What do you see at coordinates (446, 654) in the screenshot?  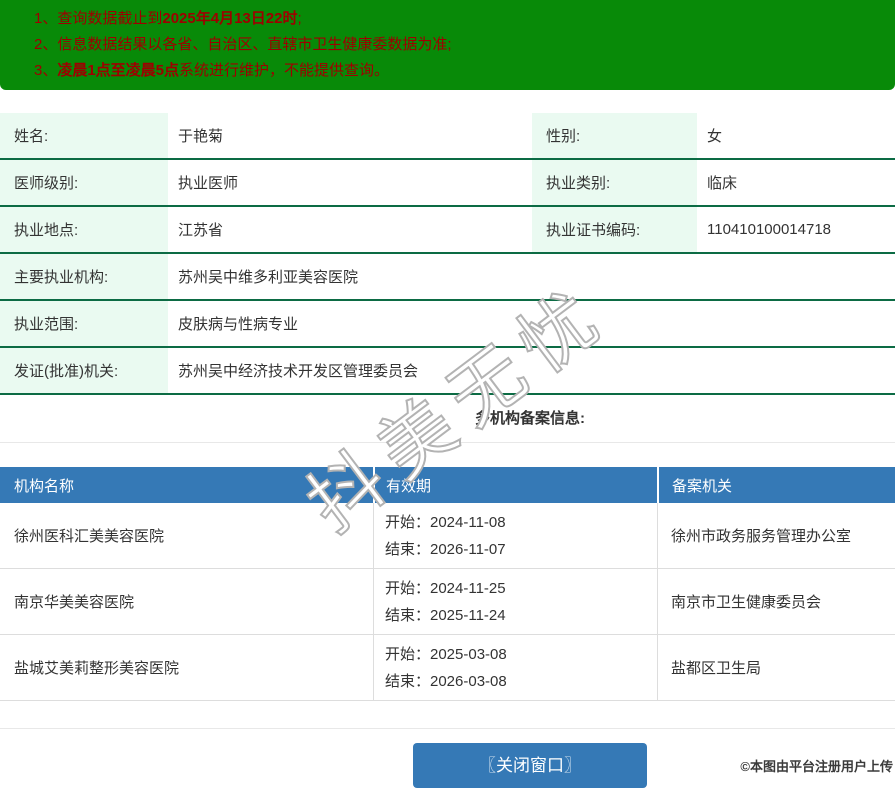 I see `validity-start: 开始：2025-03-08` at bounding box center [446, 654].